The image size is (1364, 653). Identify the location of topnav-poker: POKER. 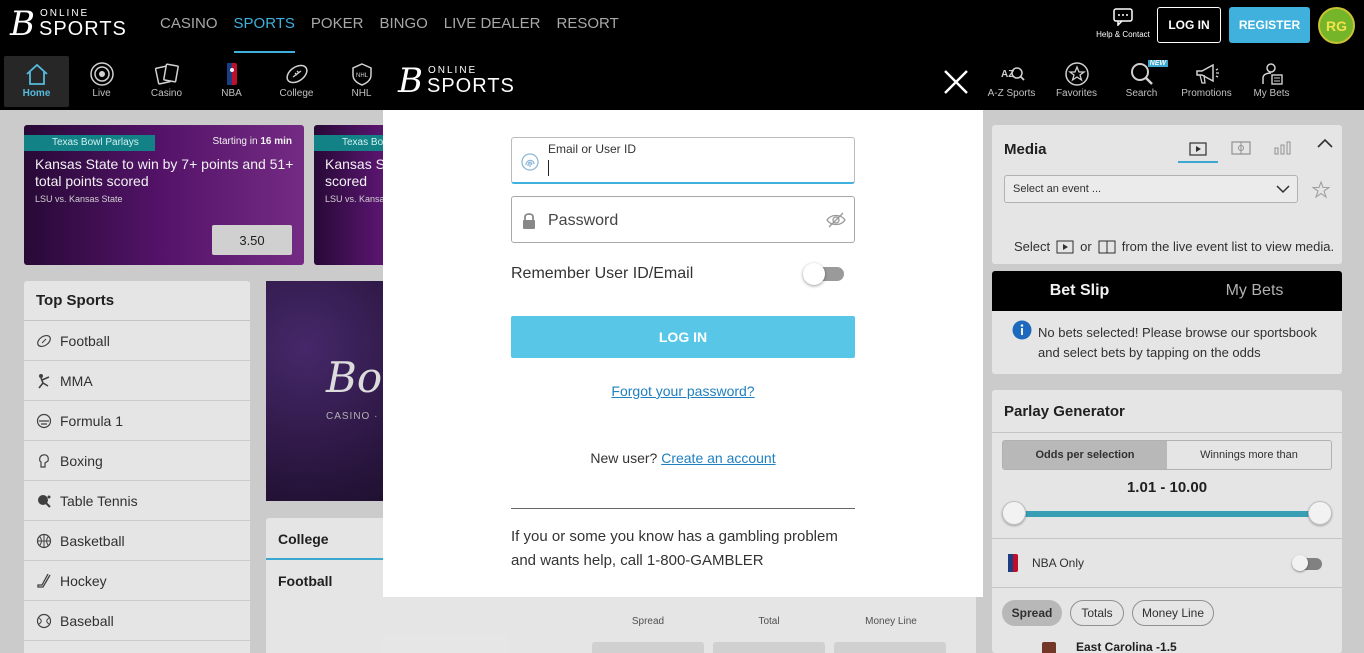
(337, 26).